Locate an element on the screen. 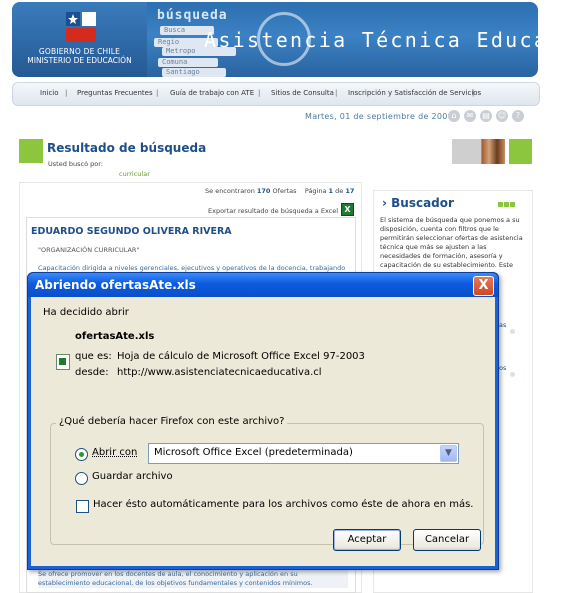 The width and height of the screenshot is (567, 593). page-of: de is located at coordinates (339, 191).